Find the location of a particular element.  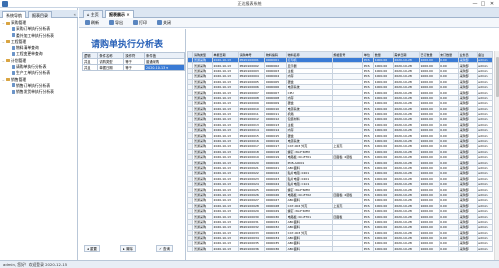

table-cell: 2020-10-28 is located at coordinates (406, 249).